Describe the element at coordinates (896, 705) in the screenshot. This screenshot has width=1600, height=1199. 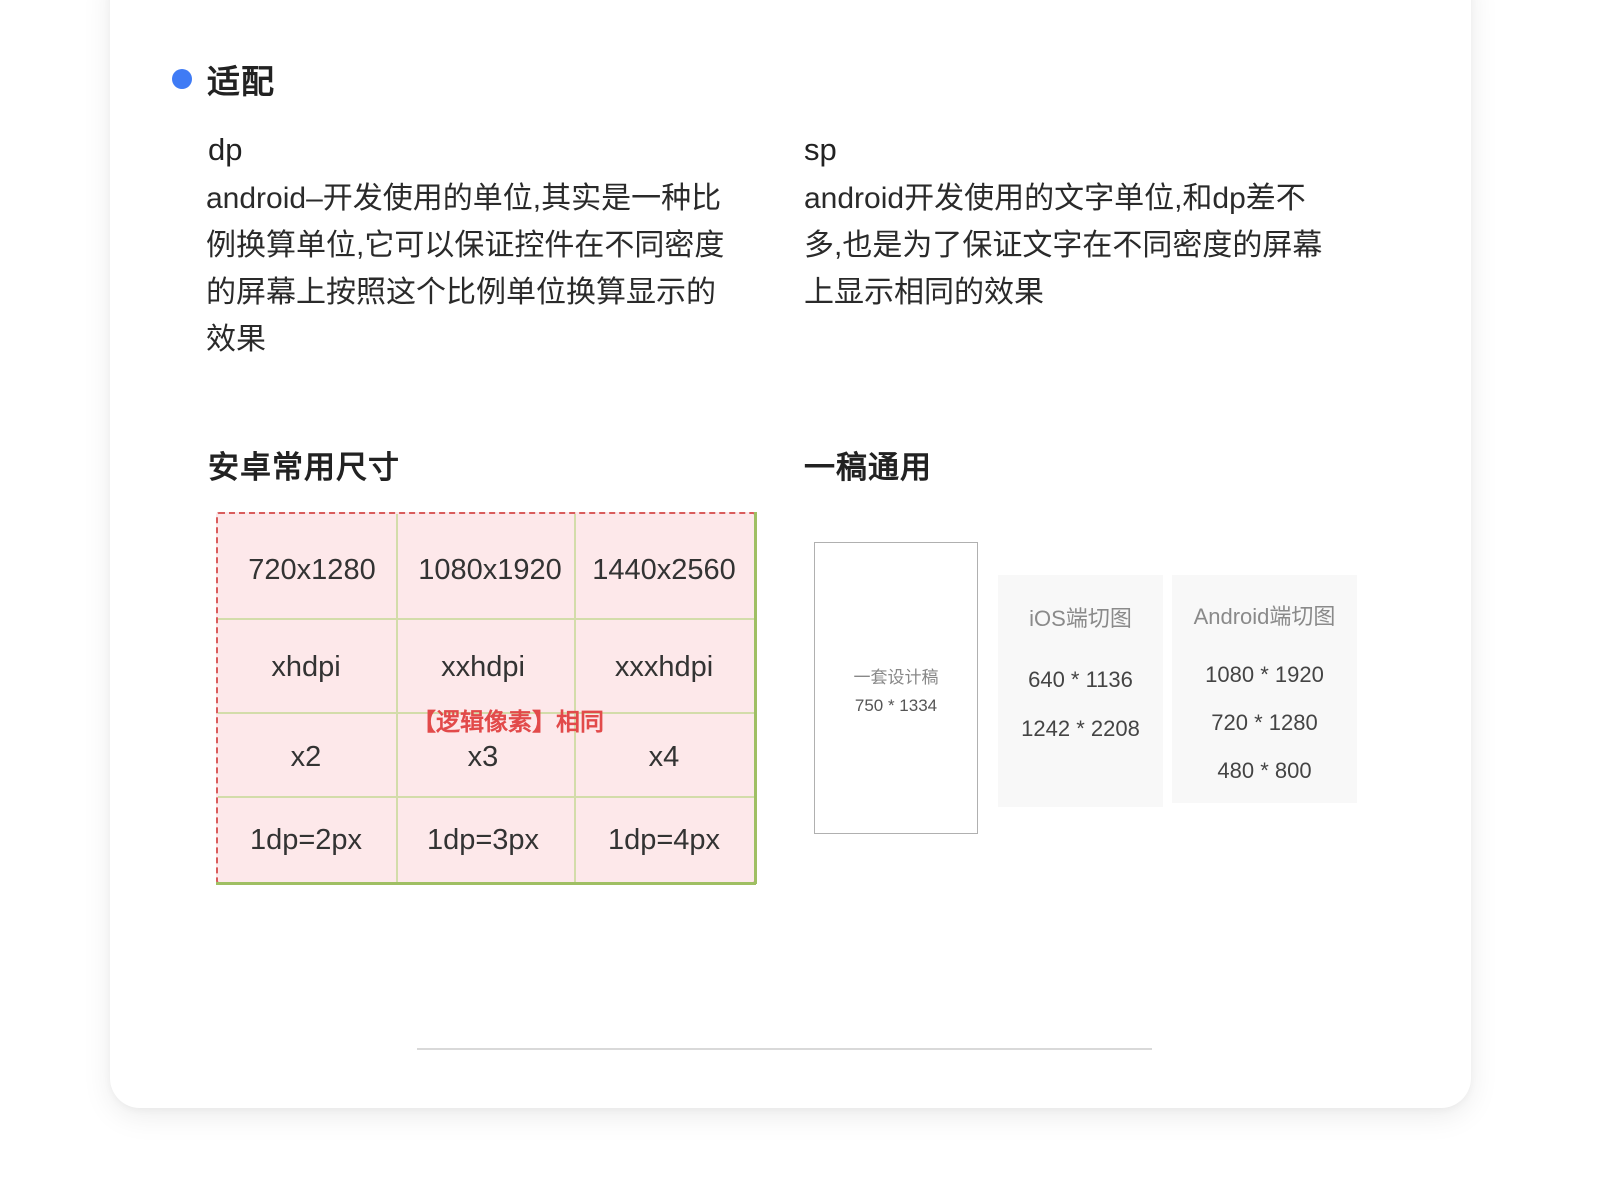
I see `design-draft-size: 750 * 1334` at that location.